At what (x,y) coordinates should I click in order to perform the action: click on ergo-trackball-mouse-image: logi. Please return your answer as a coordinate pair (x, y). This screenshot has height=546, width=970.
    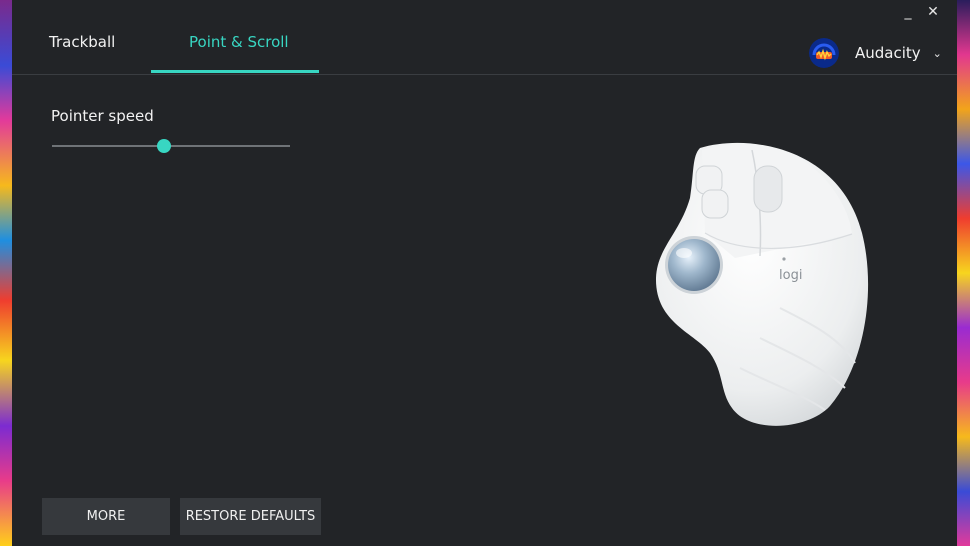
    Looking at the image, I should click on (755, 285).